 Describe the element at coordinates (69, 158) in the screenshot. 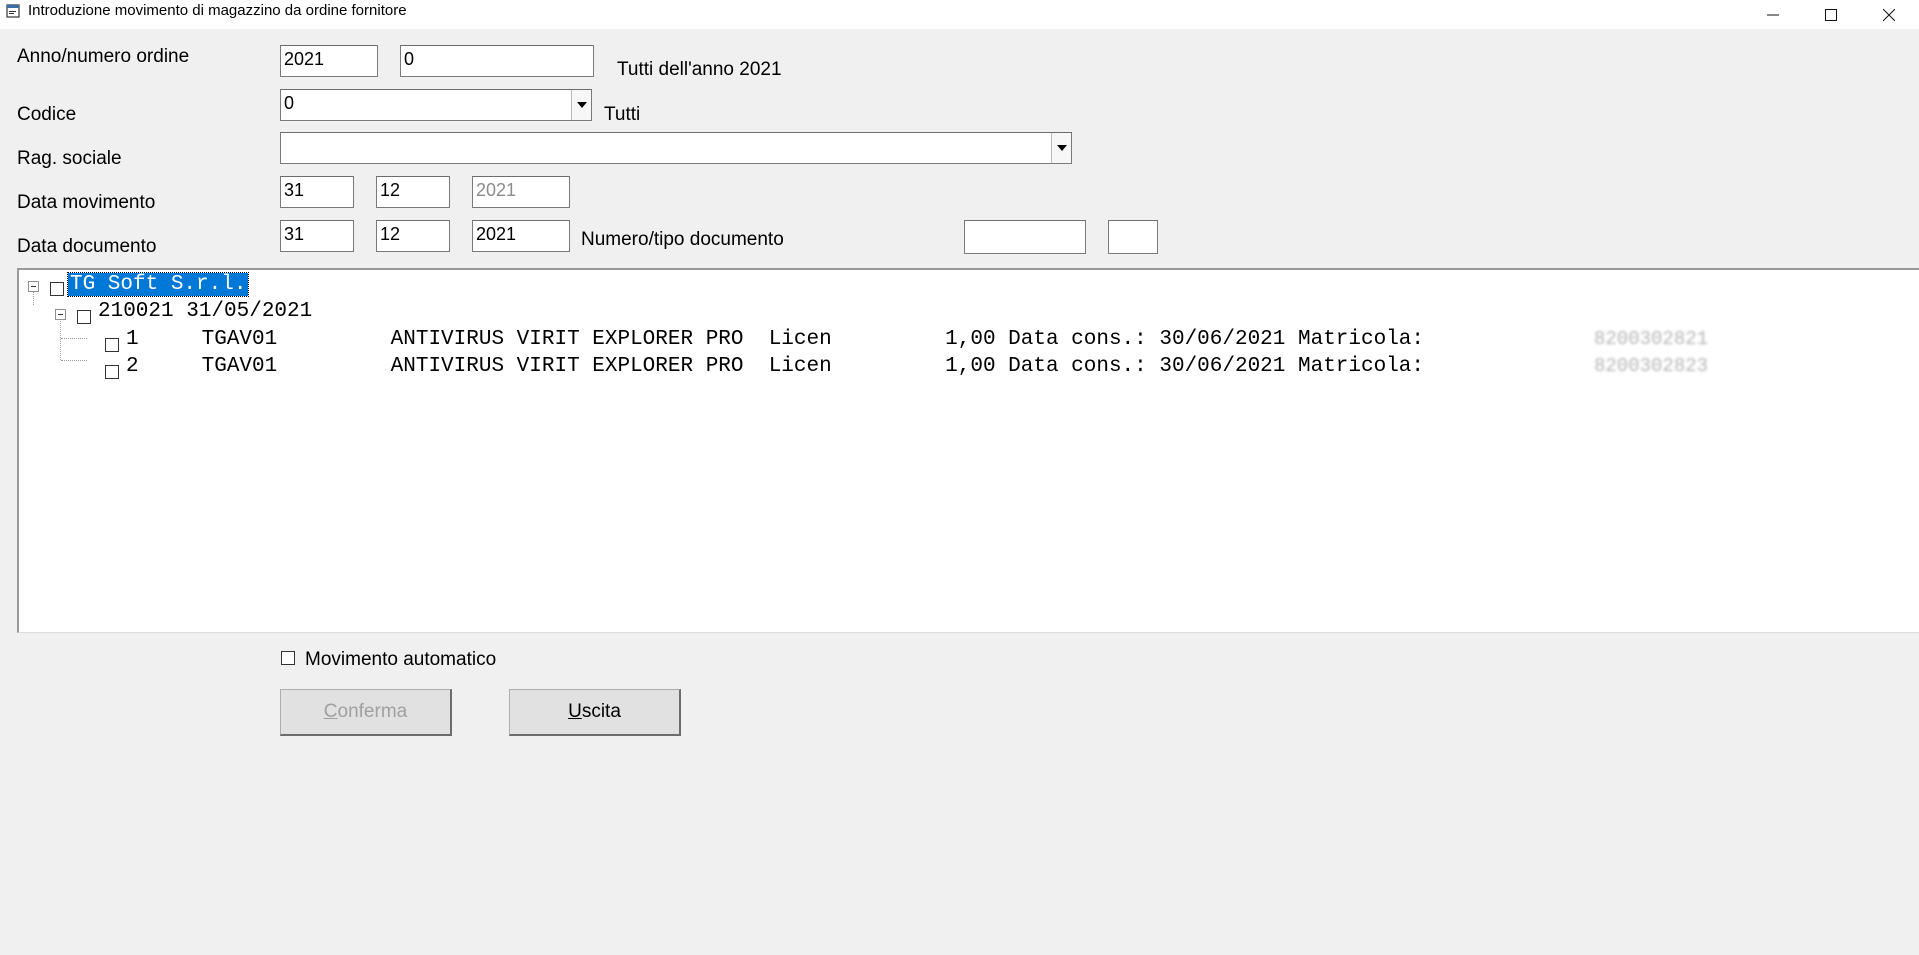

I see `rag-sociale-label: Rag. sociale` at that location.